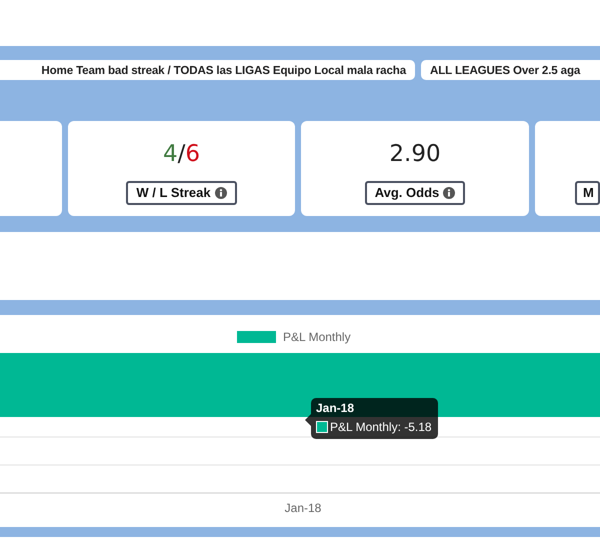  What do you see at coordinates (381, 427) in the screenshot?
I see `tooltip-text: P&L Monthly: -5.18` at bounding box center [381, 427].